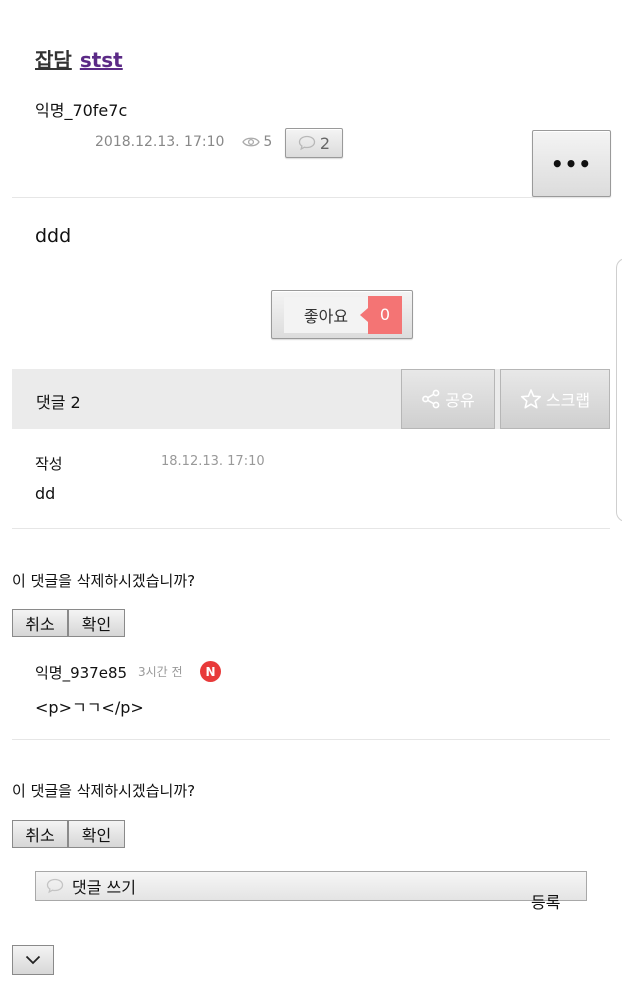 Image resolution: width=622 pixels, height=1000 pixels. Describe the element at coordinates (545, 901) in the screenshot. I see `submit-button: 등록` at that location.